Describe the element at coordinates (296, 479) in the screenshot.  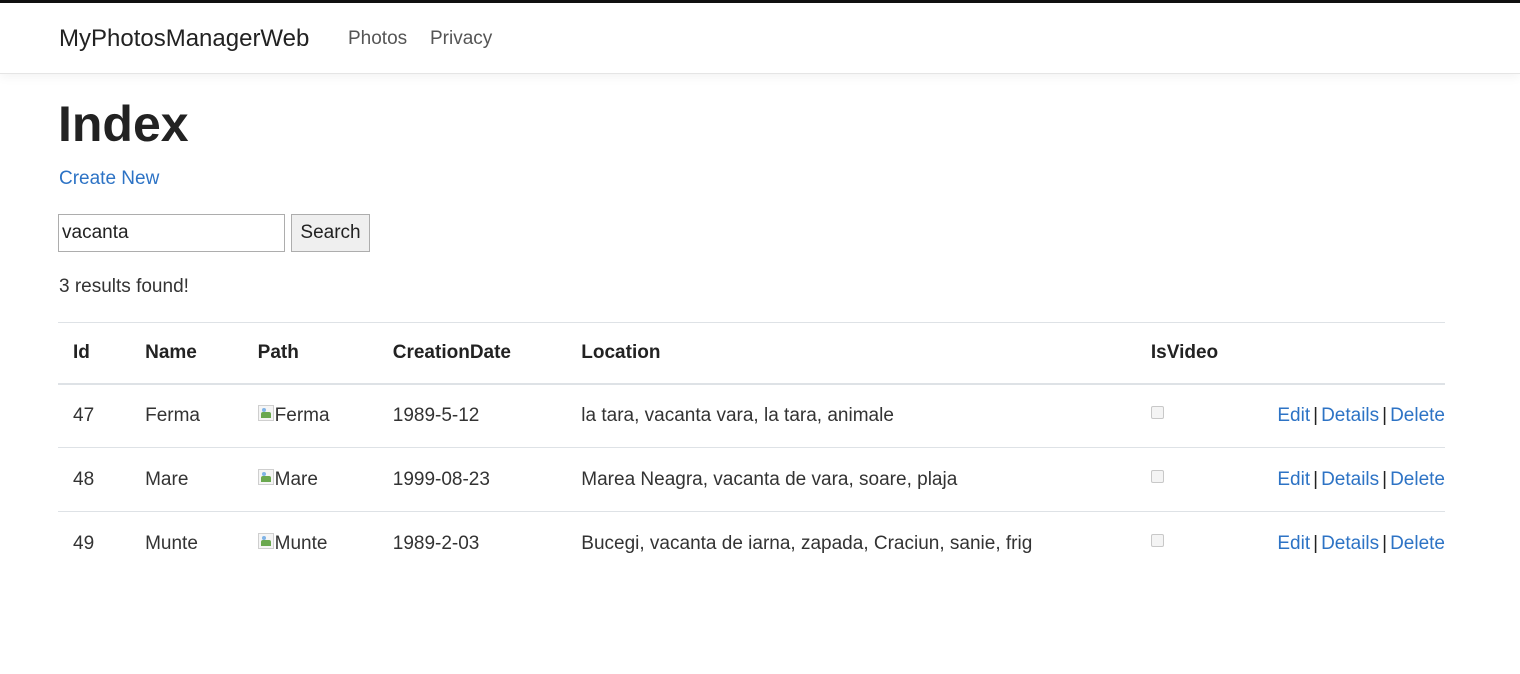
I see `image-alt-text: Mare` at that location.